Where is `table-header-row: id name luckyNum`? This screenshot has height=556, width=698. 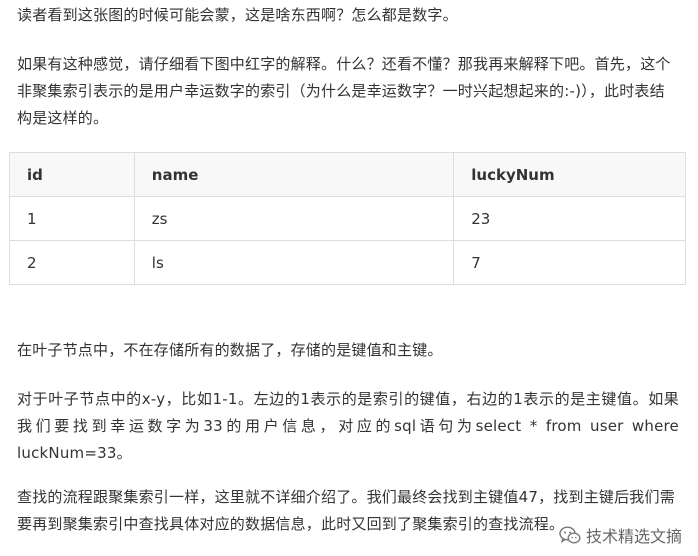 table-header-row: id name luckyNum is located at coordinates (347, 174).